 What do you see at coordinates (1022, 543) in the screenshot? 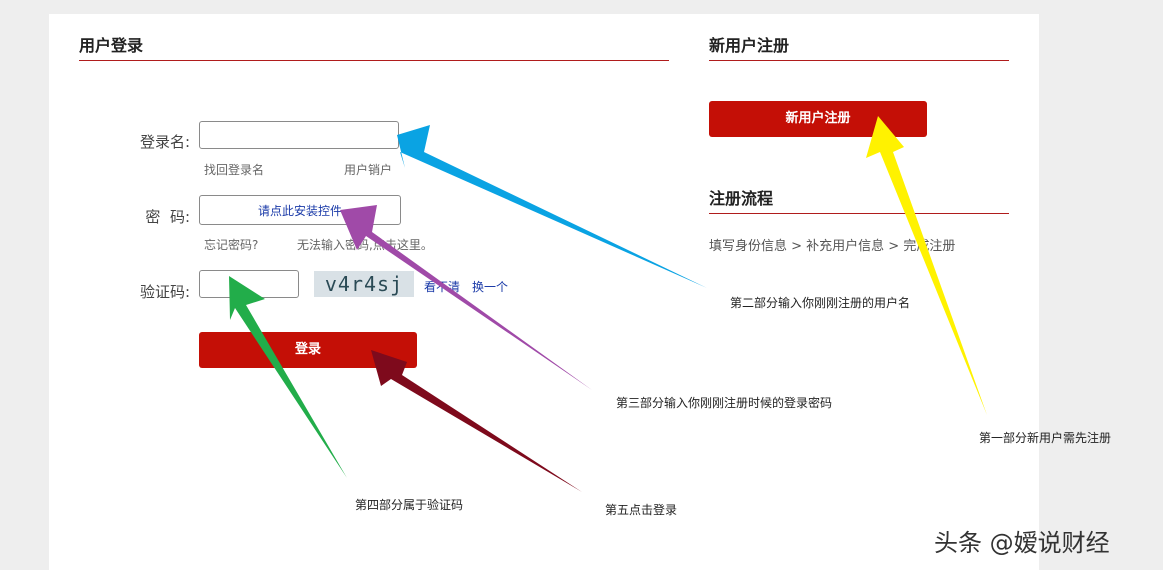
I see `watermark: 头条 @嫒说财经` at bounding box center [1022, 543].